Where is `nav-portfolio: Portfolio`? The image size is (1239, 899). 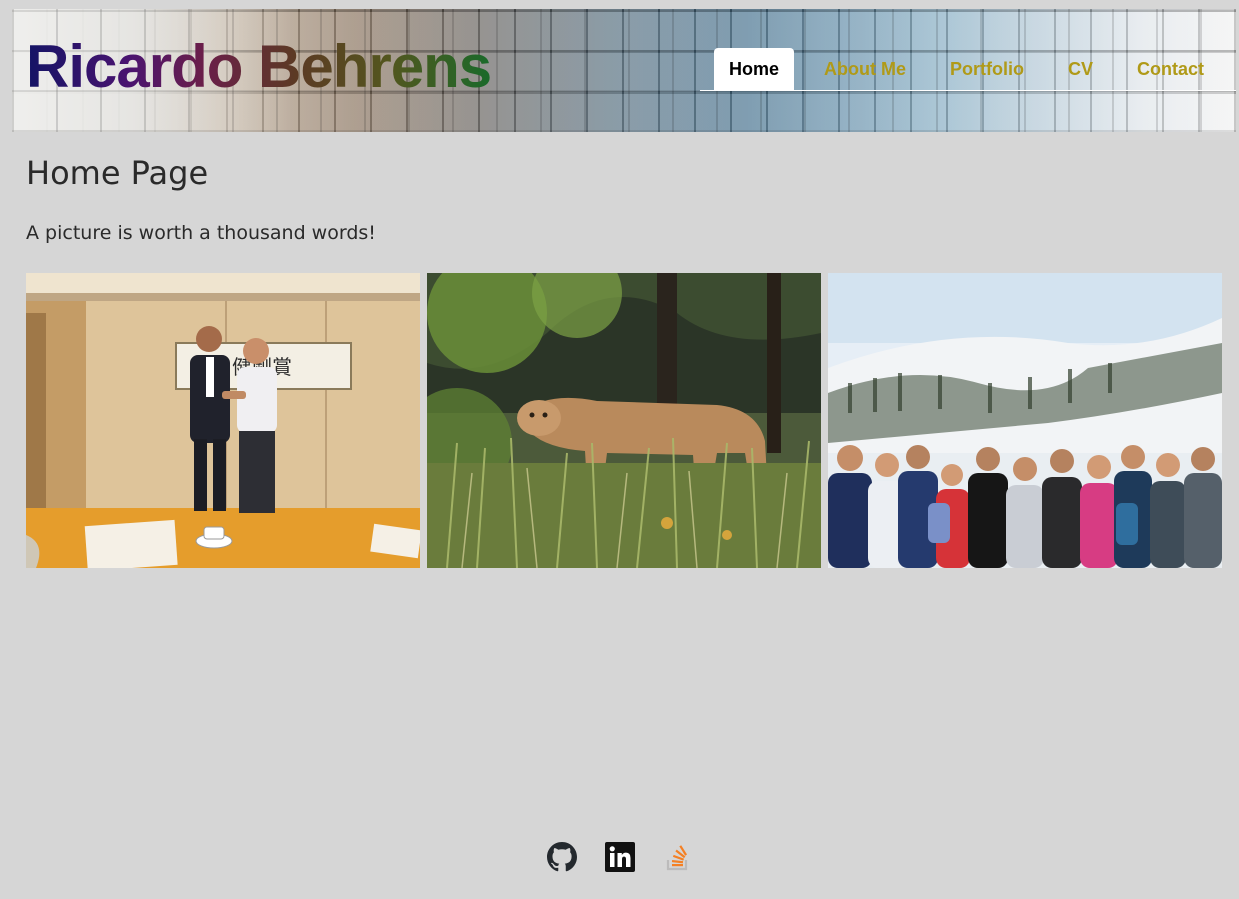 nav-portfolio: Portfolio is located at coordinates (987, 69).